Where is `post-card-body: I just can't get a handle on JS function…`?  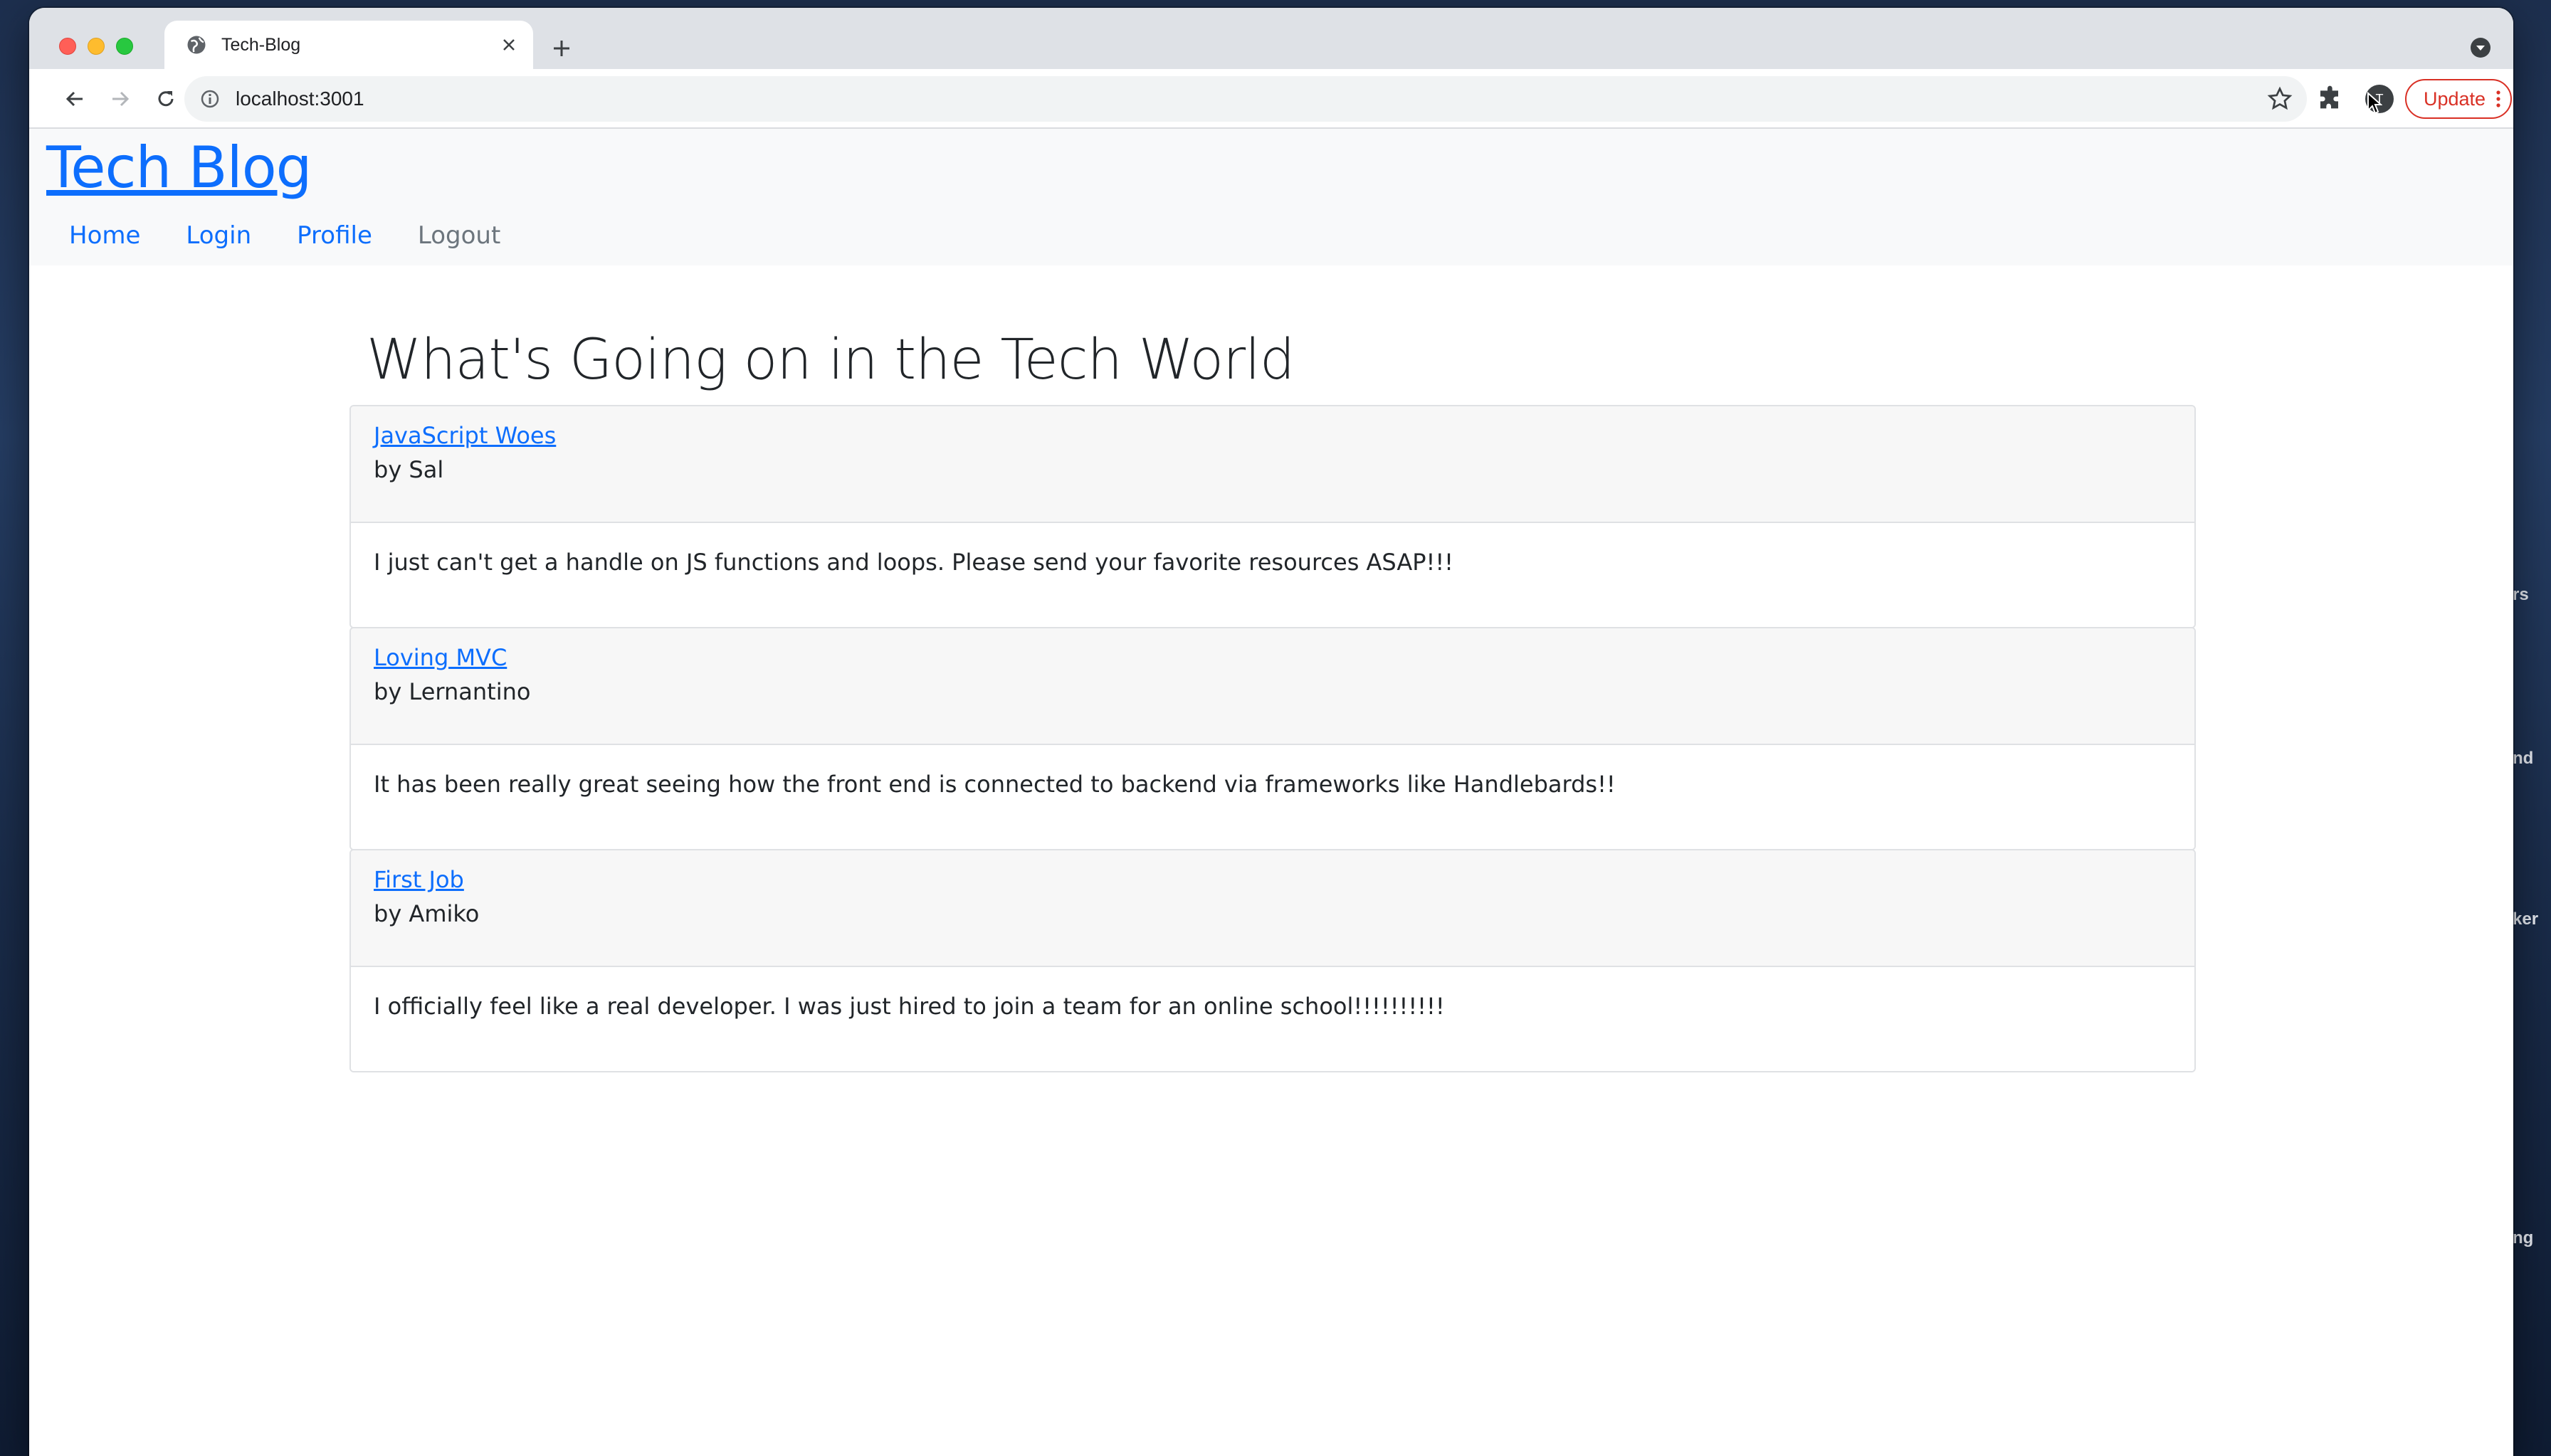 post-card-body: I just can't get a handle on JS function… is located at coordinates (1273, 575).